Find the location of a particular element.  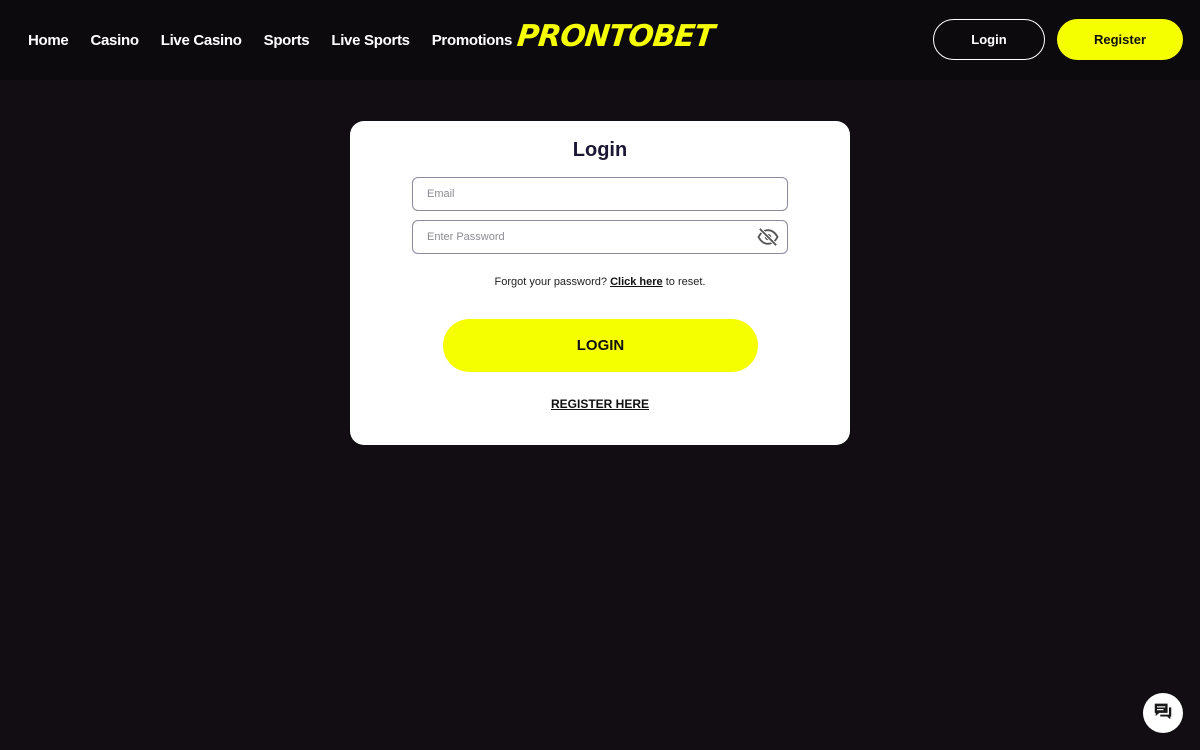

login-submit-button: LOGIN is located at coordinates (600, 345).